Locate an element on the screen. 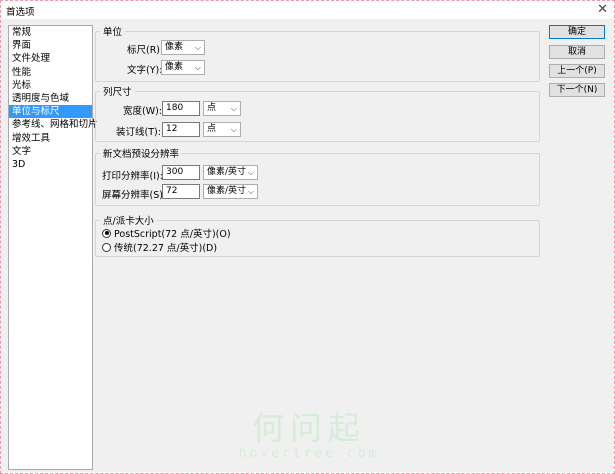  sidebar-item-performance: 性能 is located at coordinates (50, 72).